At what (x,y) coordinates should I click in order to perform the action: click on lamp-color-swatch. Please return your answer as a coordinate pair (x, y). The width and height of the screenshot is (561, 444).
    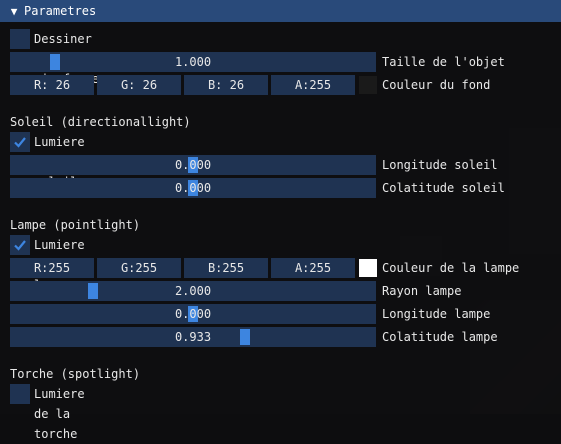
    Looking at the image, I should click on (368, 268).